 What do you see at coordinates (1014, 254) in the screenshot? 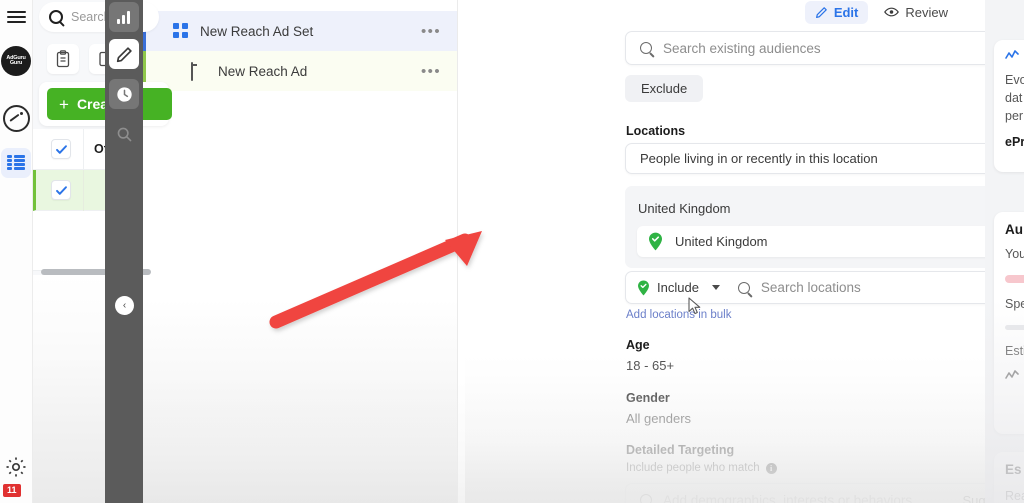
I see `audience-card-line: You` at bounding box center [1014, 254].